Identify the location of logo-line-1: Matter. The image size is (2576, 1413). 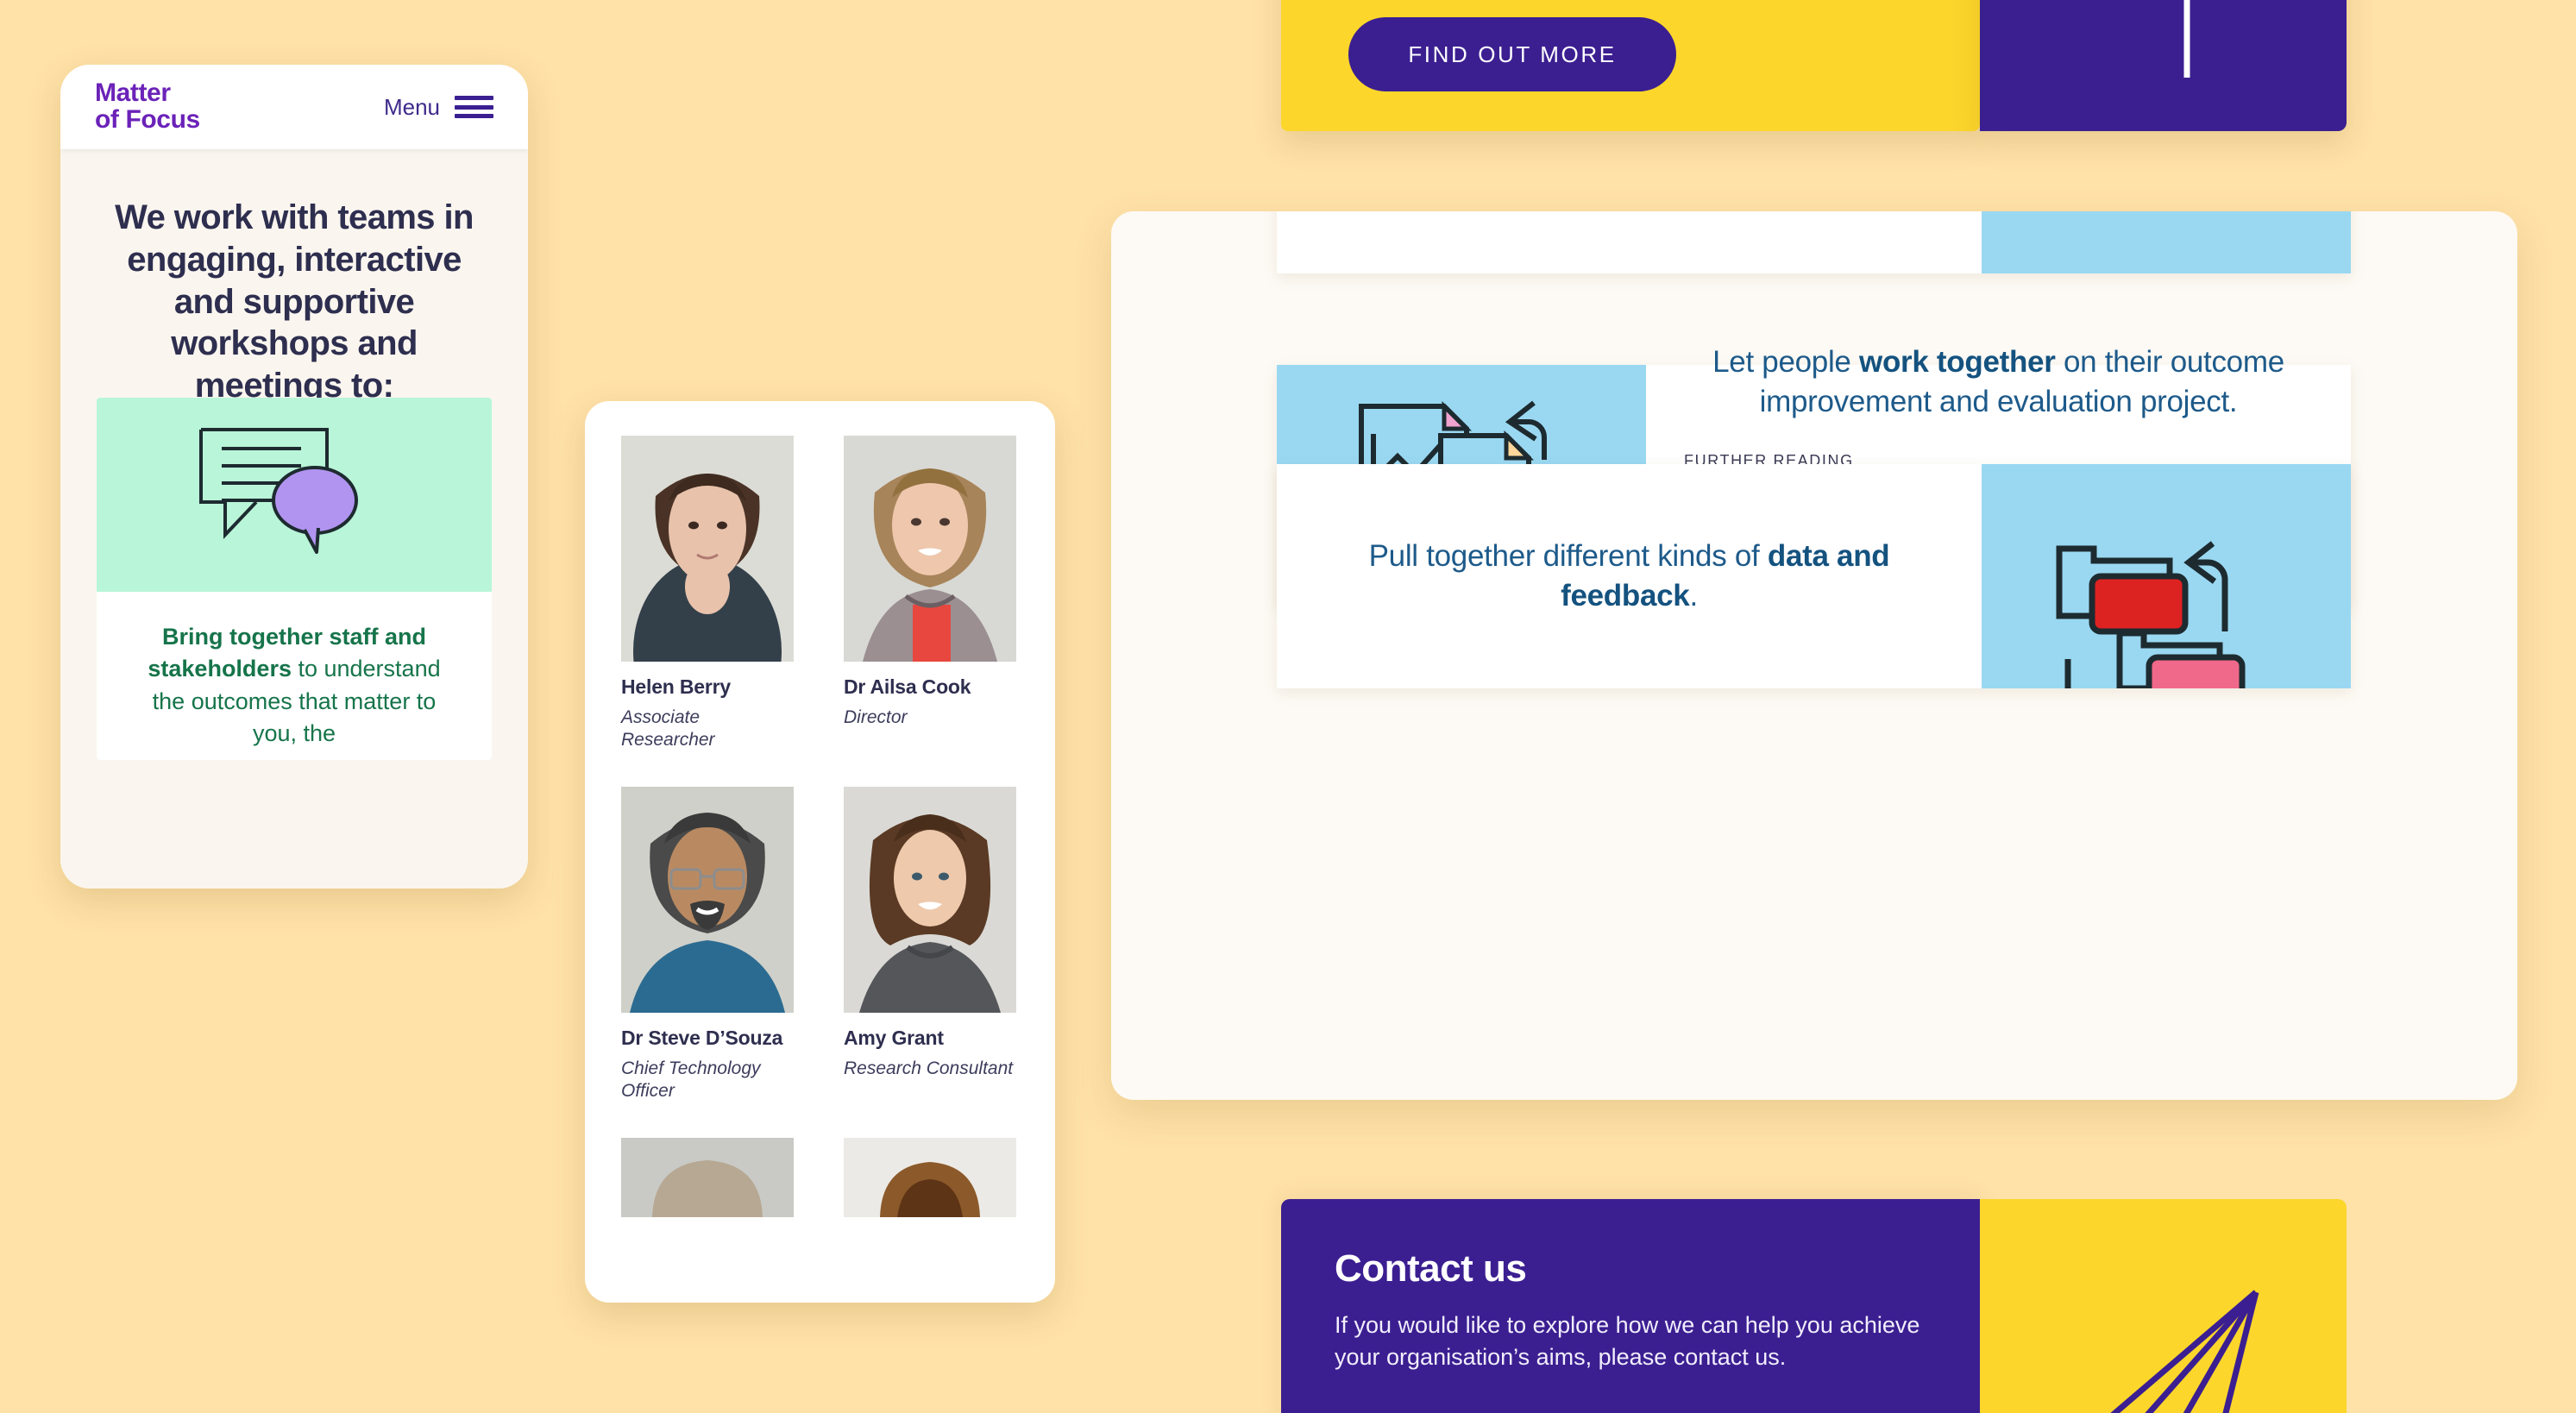
(133, 93).